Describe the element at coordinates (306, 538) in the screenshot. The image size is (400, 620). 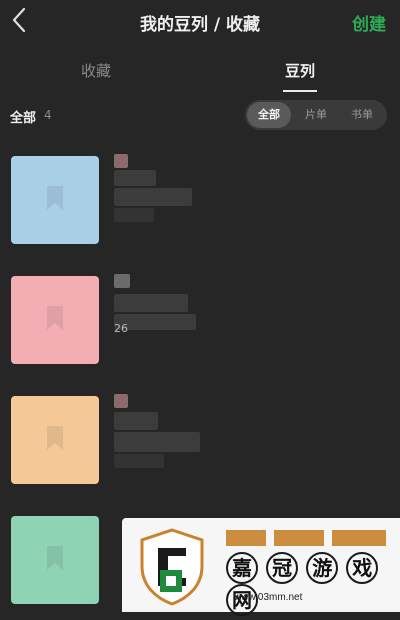
I see `brand-wordmark-icon` at that location.